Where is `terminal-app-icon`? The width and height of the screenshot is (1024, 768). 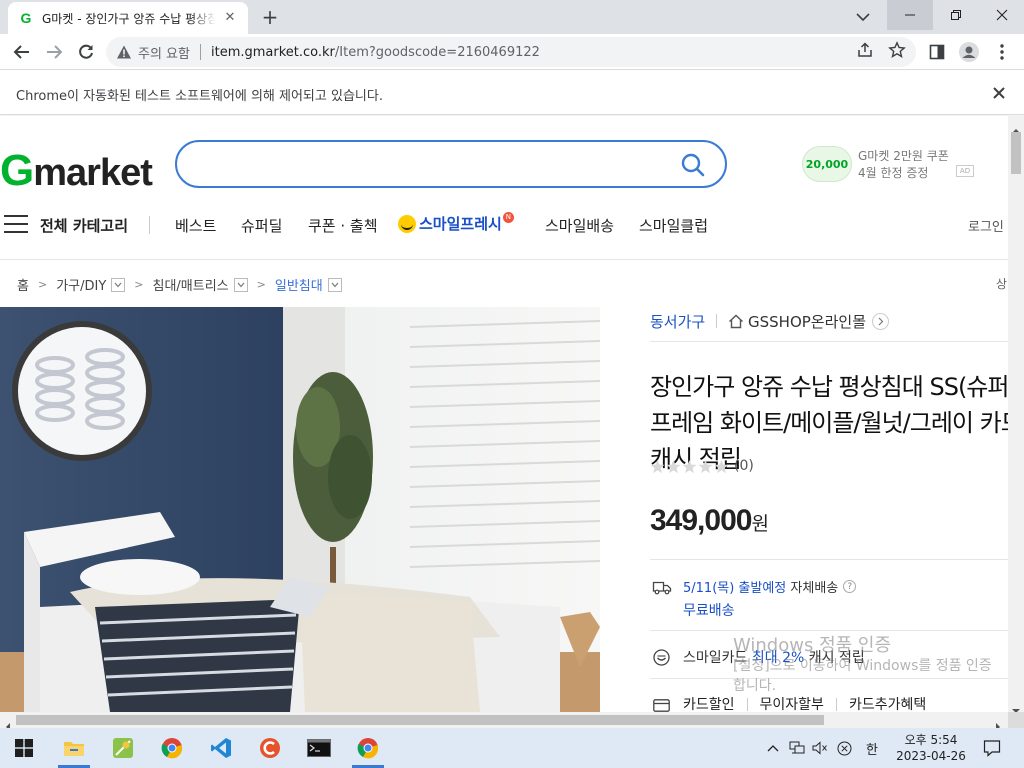 terminal-app-icon is located at coordinates (319, 748).